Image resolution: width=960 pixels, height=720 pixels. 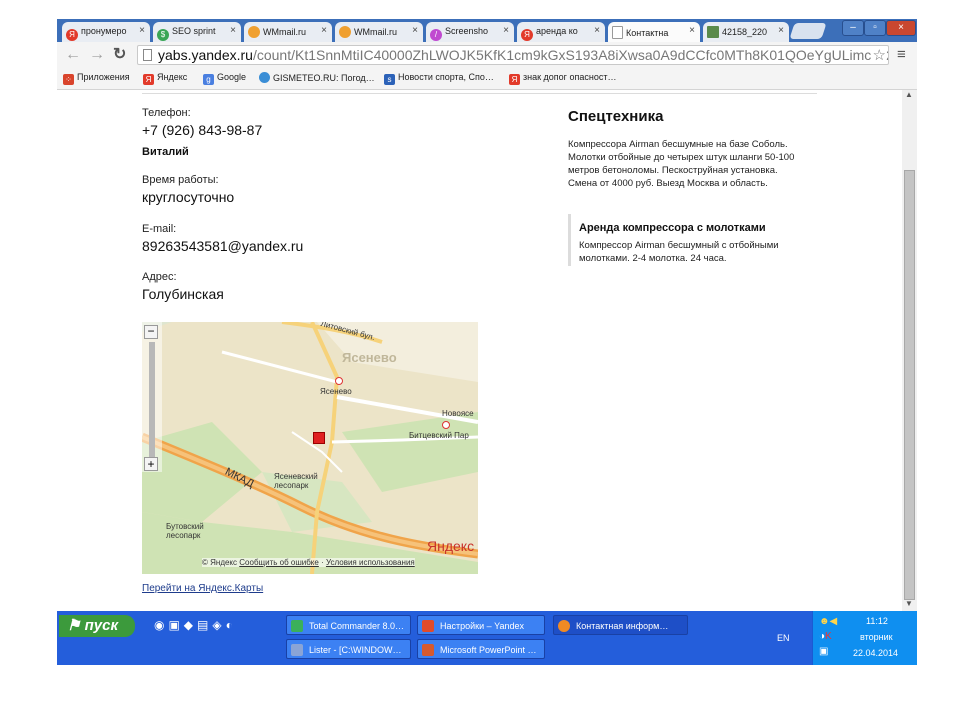 I want to click on tab-4: WMmail.ru ×, so click(x=379, y=32).